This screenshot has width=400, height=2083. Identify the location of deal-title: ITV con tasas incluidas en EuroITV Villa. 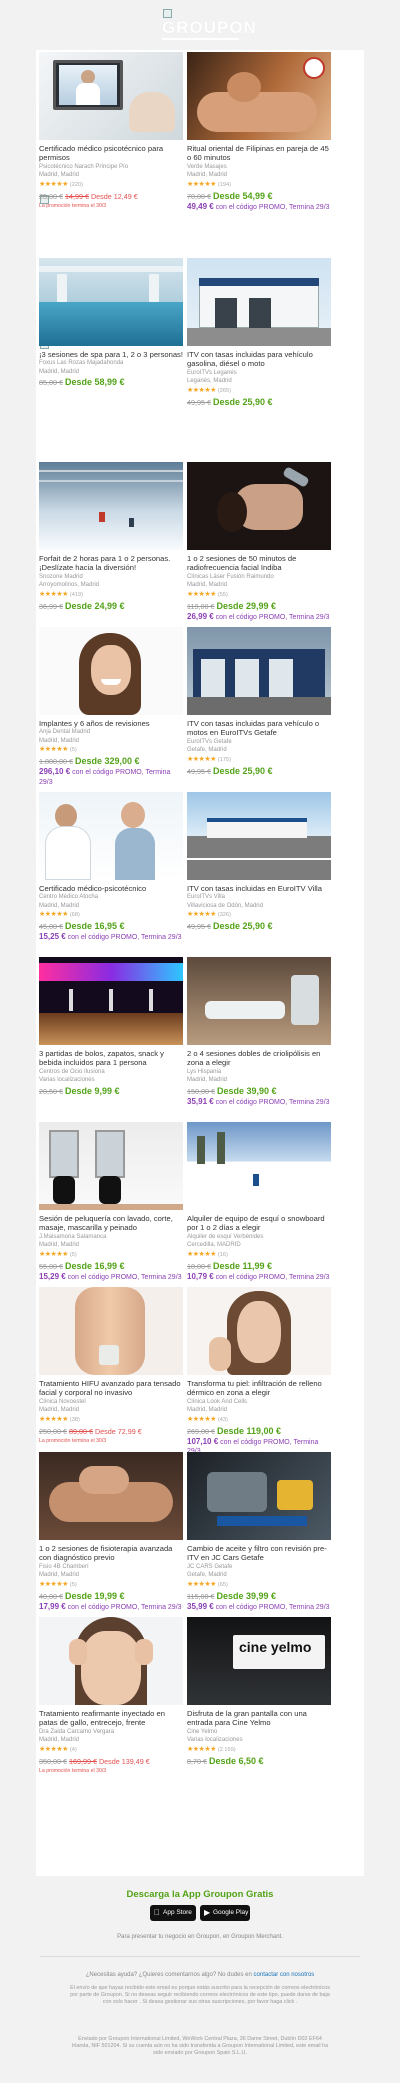
(259, 888).